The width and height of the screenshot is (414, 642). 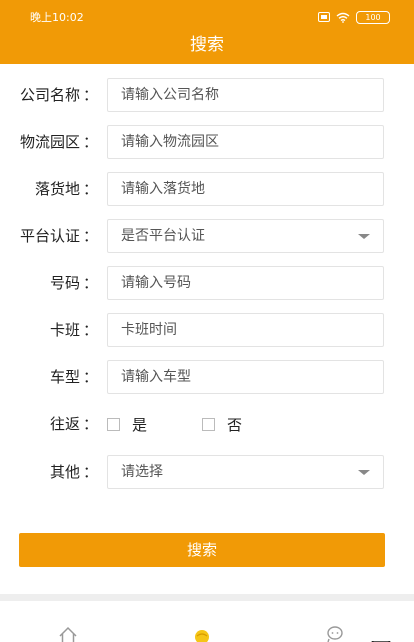 I want to click on schedule-input, so click(x=245, y=330).